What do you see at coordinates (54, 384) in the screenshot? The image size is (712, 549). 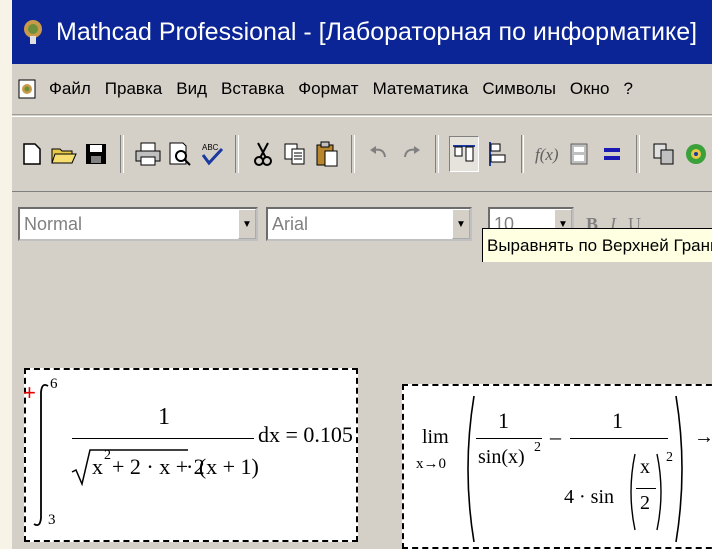 I see `upper-limit: 6` at bounding box center [54, 384].